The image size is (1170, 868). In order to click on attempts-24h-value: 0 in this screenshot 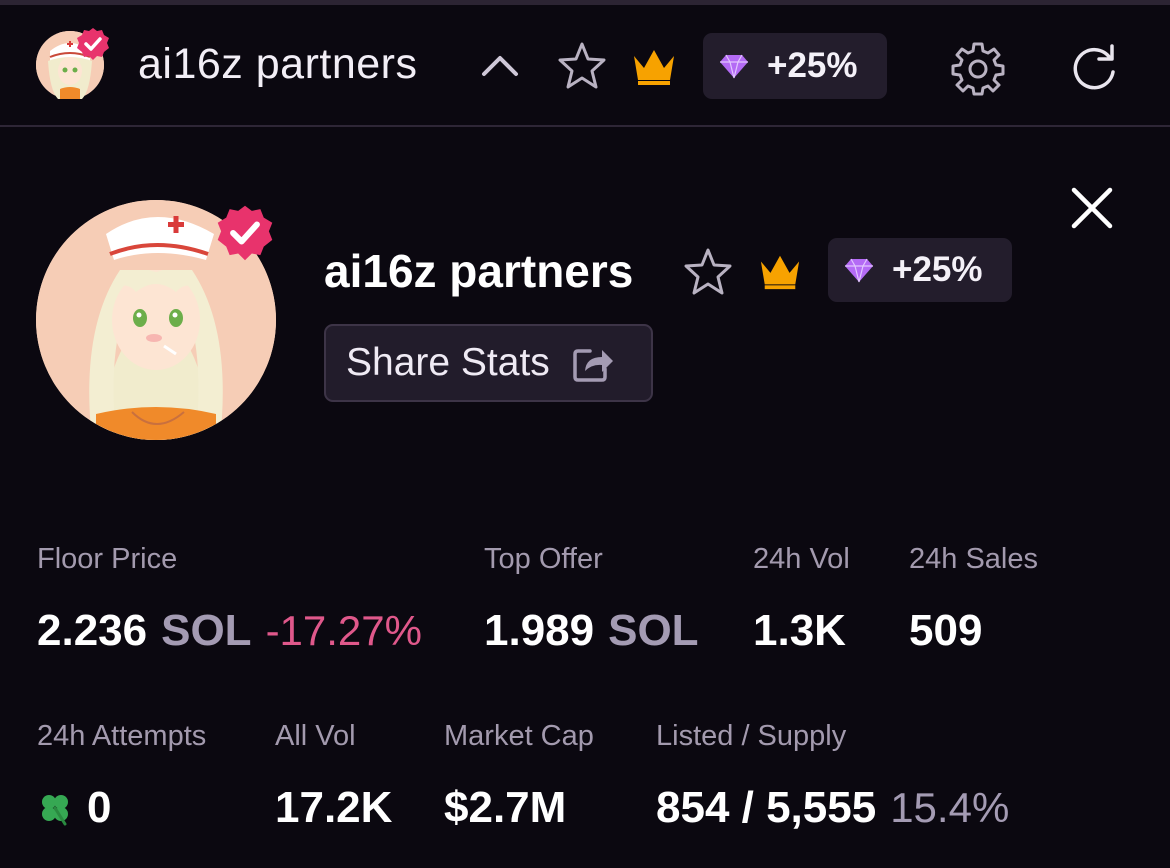, I will do `click(74, 808)`.